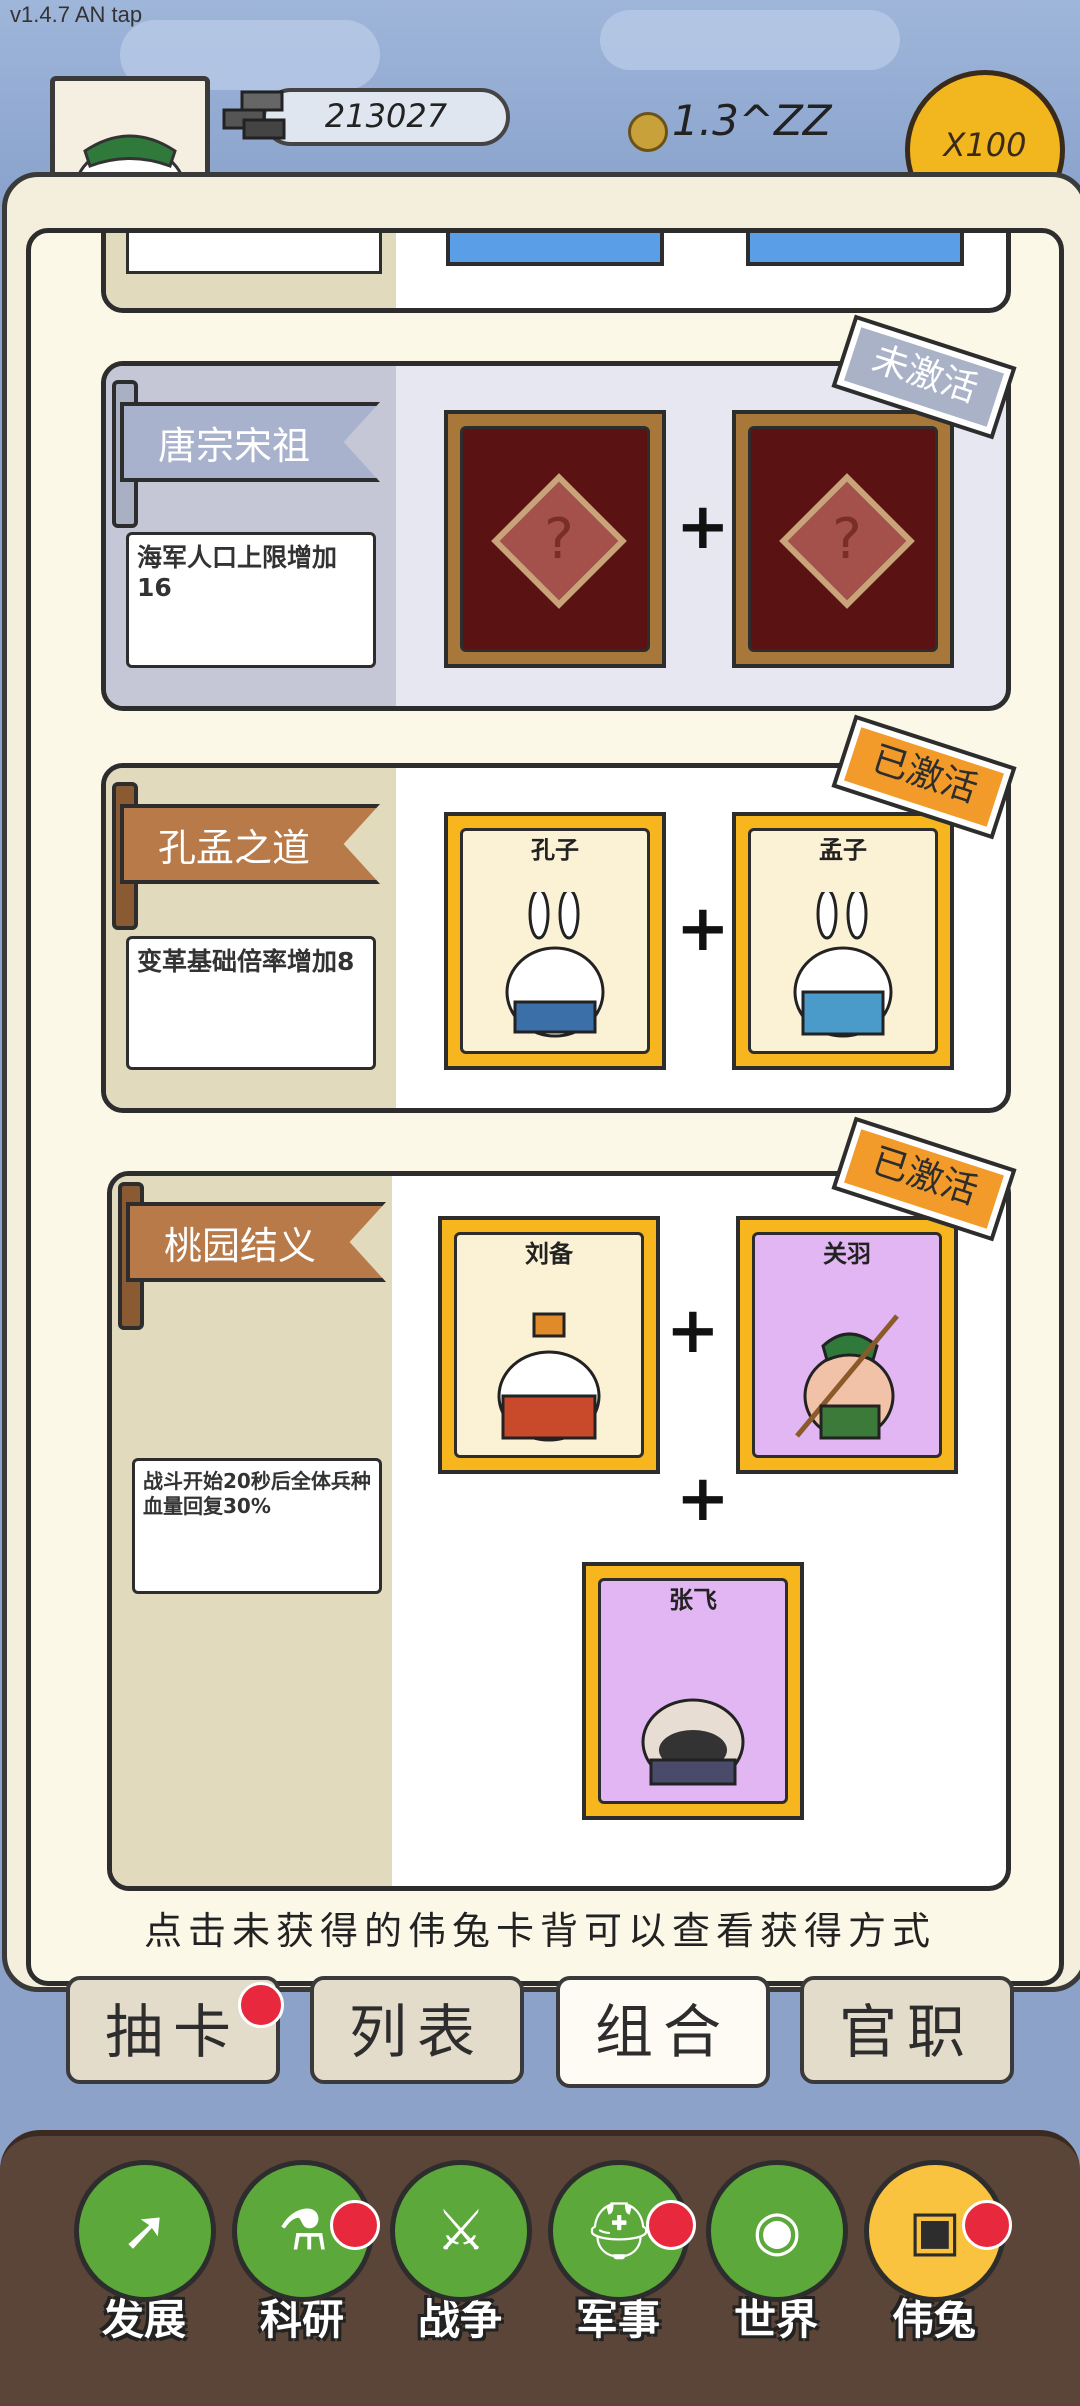  What do you see at coordinates (693, 1691) in the screenshot?
I see `character-card: 张飞` at bounding box center [693, 1691].